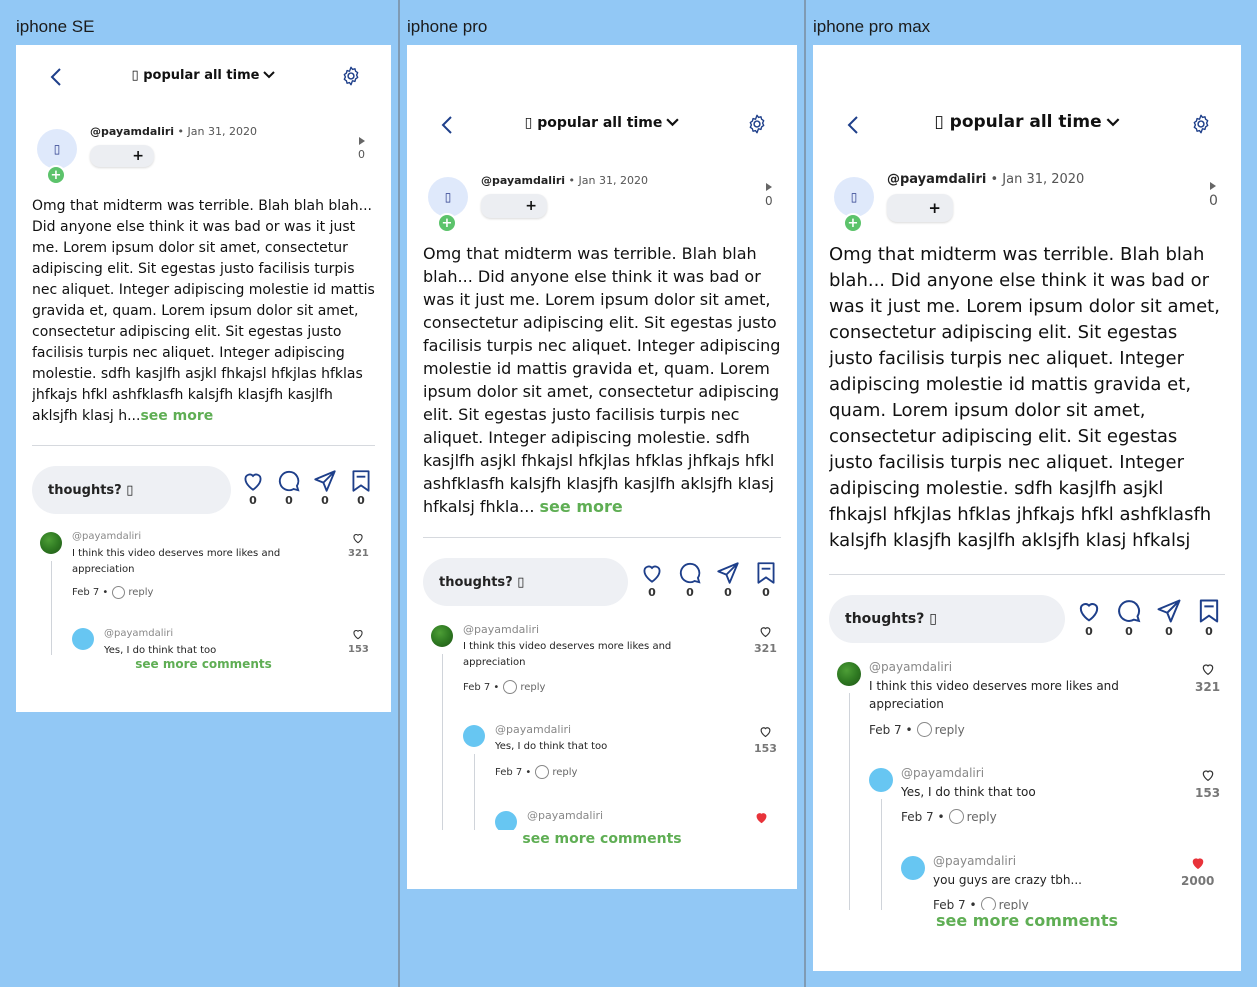  Describe the element at coordinates (358, 553) in the screenshot. I see `comment-like-count: 321` at that location.